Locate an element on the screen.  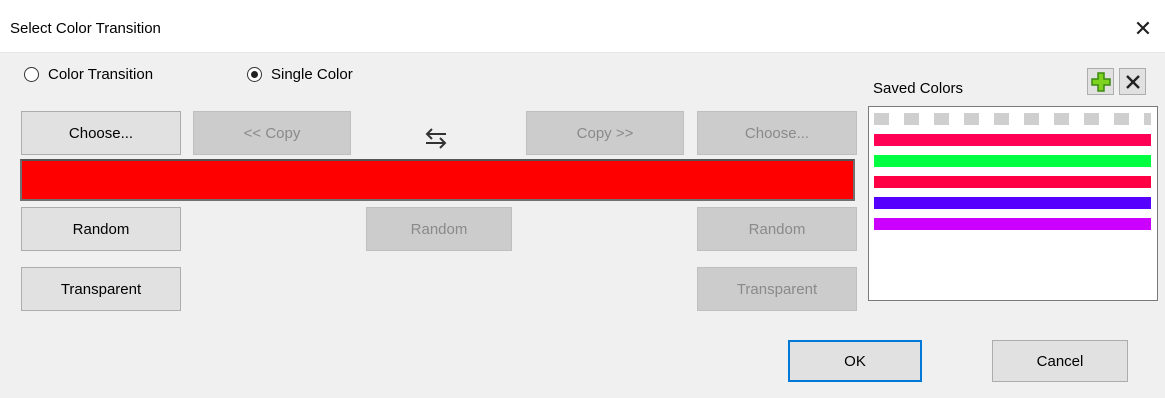
cancel-button: Cancel is located at coordinates (1060, 361).